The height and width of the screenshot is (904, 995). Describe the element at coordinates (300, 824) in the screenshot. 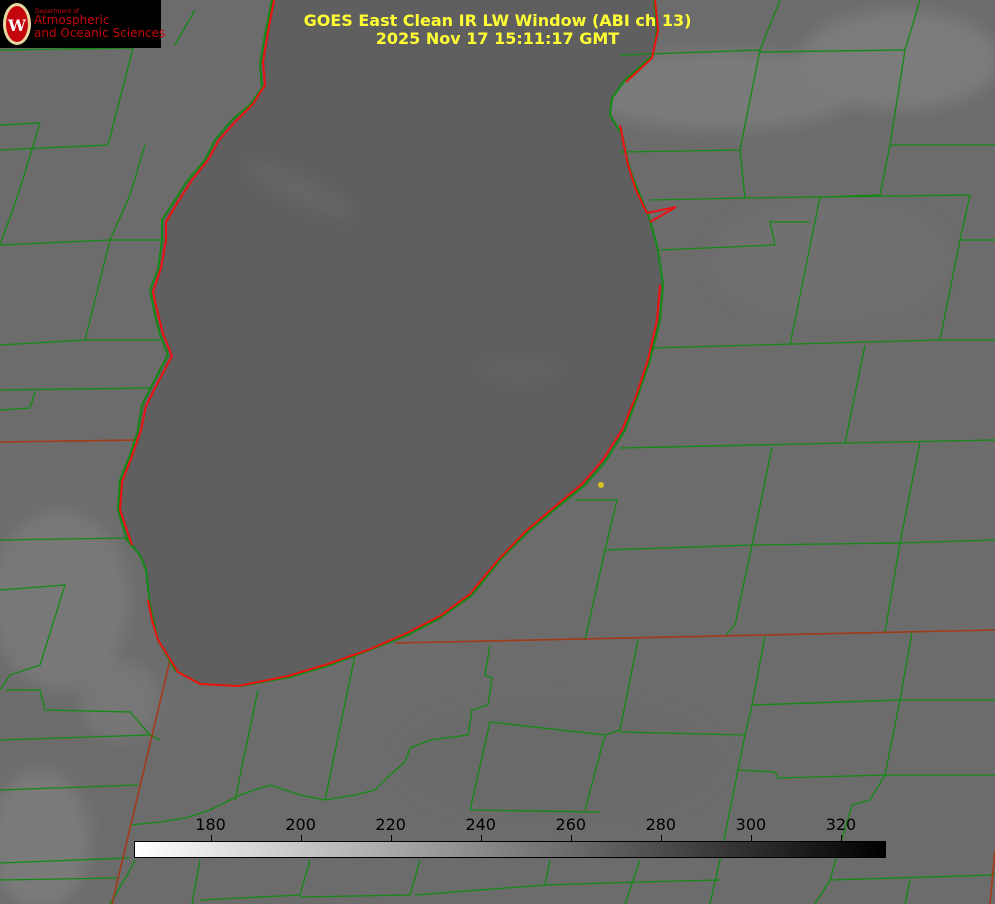

I see `colorbar-tick-label: 200` at that location.